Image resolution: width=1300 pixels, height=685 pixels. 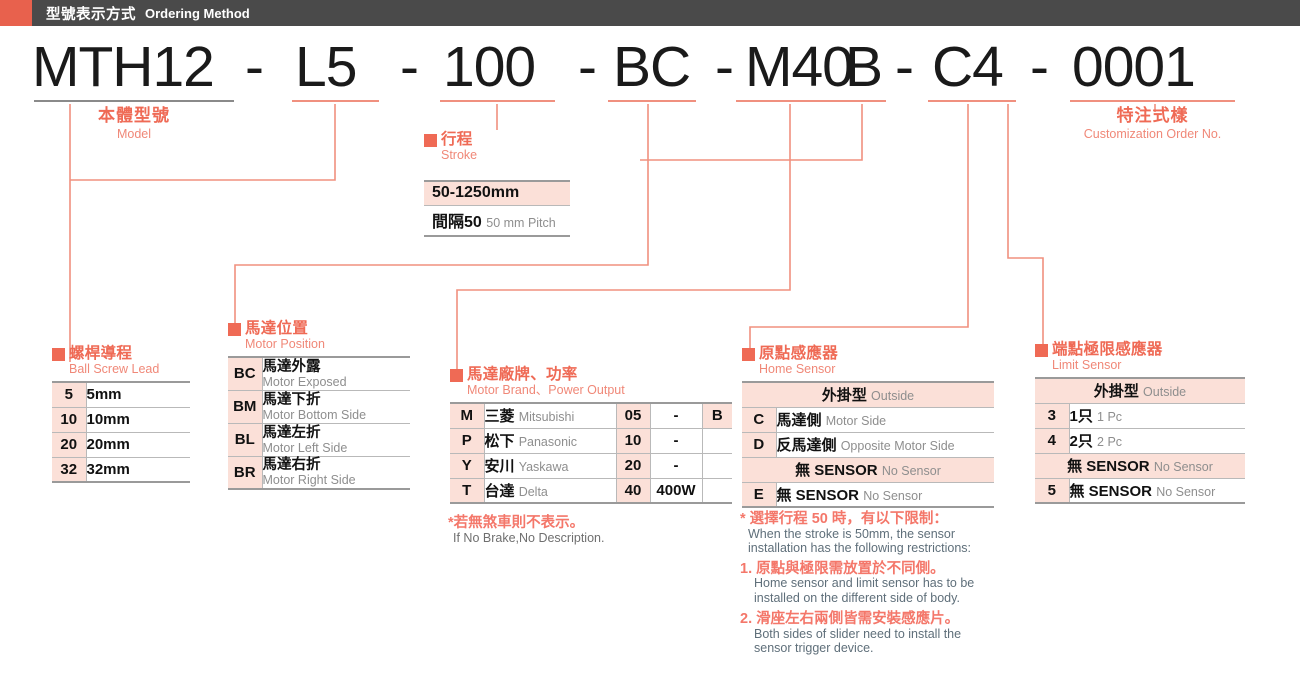 I want to click on motor-position-value: 馬達下折 Motor Bottom Side, so click(x=336, y=407).